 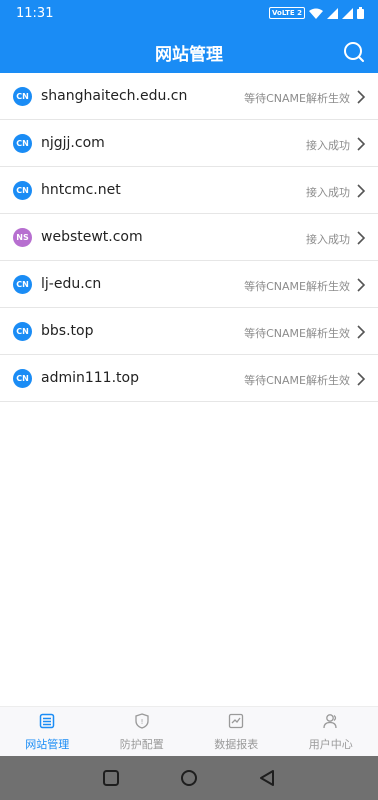 I want to click on site-row: CN lj-edu.cn 等待CNAME解析生效, so click(x=189, y=284).